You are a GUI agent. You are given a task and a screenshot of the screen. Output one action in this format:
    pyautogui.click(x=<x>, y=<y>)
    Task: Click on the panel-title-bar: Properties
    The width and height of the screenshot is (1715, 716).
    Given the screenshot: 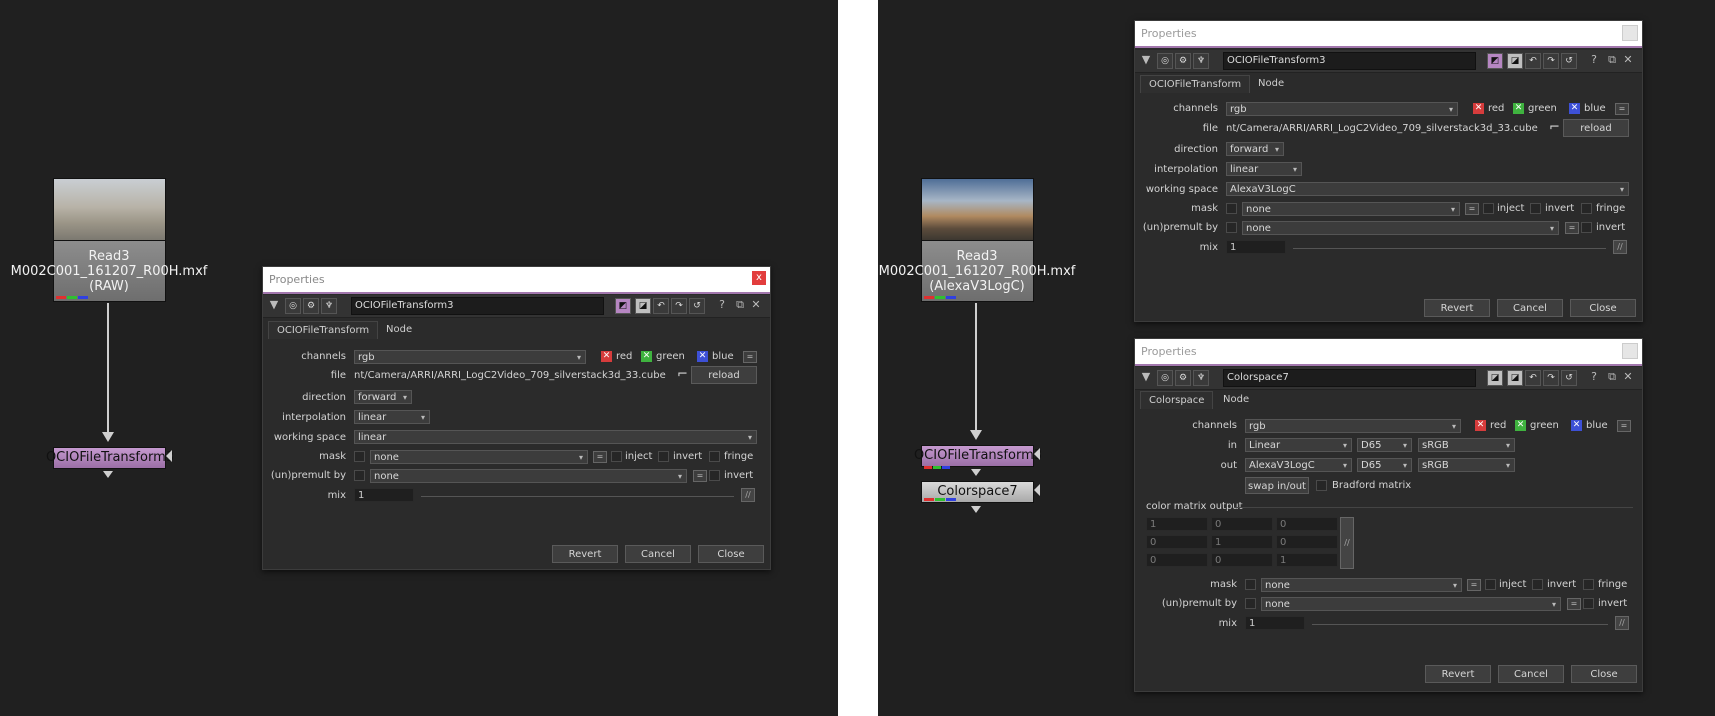 What is the action you would take?
    pyautogui.click(x=1388, y=352)
    